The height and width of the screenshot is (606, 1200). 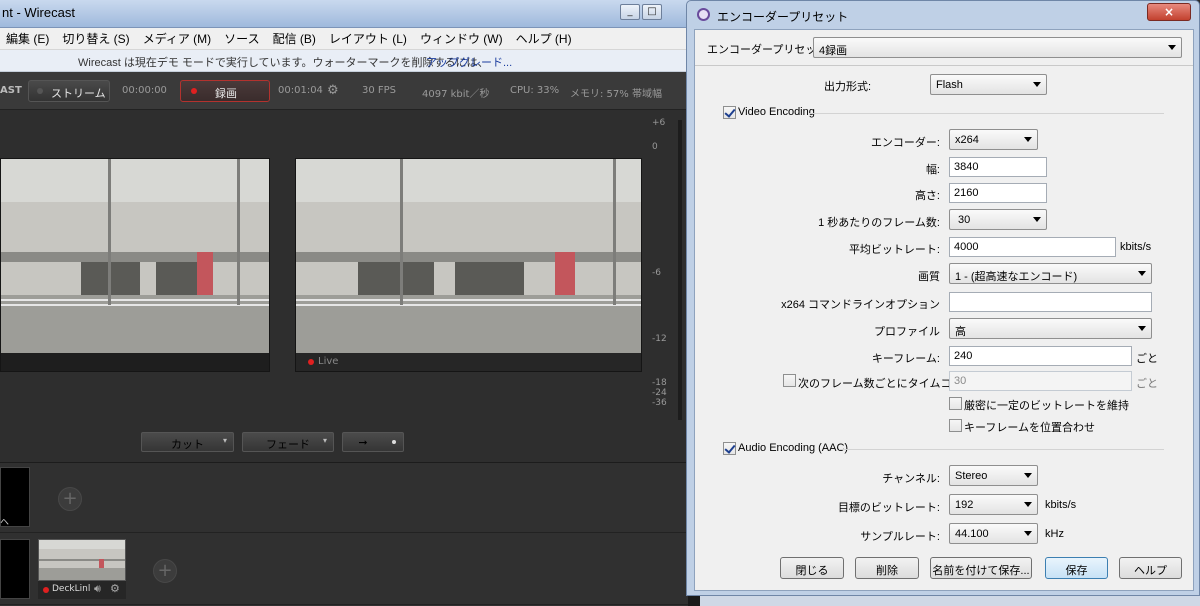 What do you see at coordinates (860, 305) in the screenshot?
I see `cmdline-label: x264 コマンドラインオプション` at bounding box center [860, 305].